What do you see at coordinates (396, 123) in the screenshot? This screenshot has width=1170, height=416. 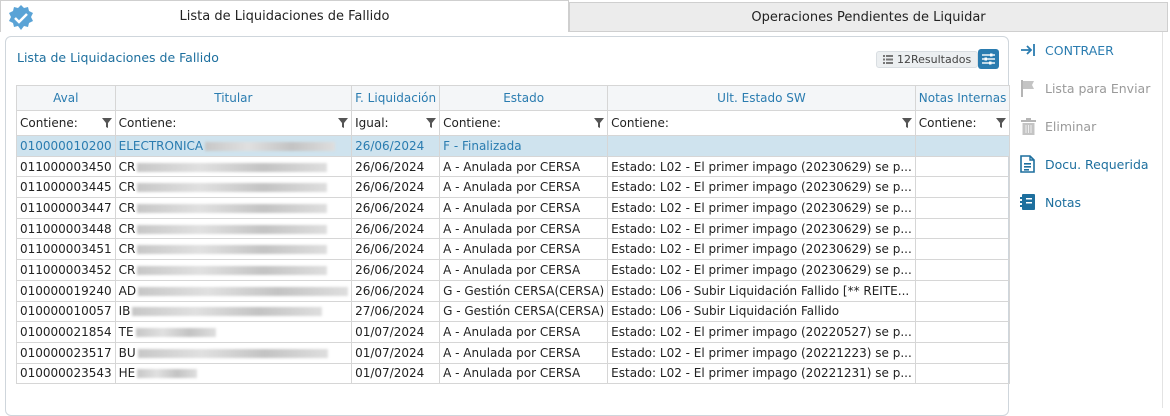 I see `filter-cell-fecha: Igual:` at bounding box center [396, 123].